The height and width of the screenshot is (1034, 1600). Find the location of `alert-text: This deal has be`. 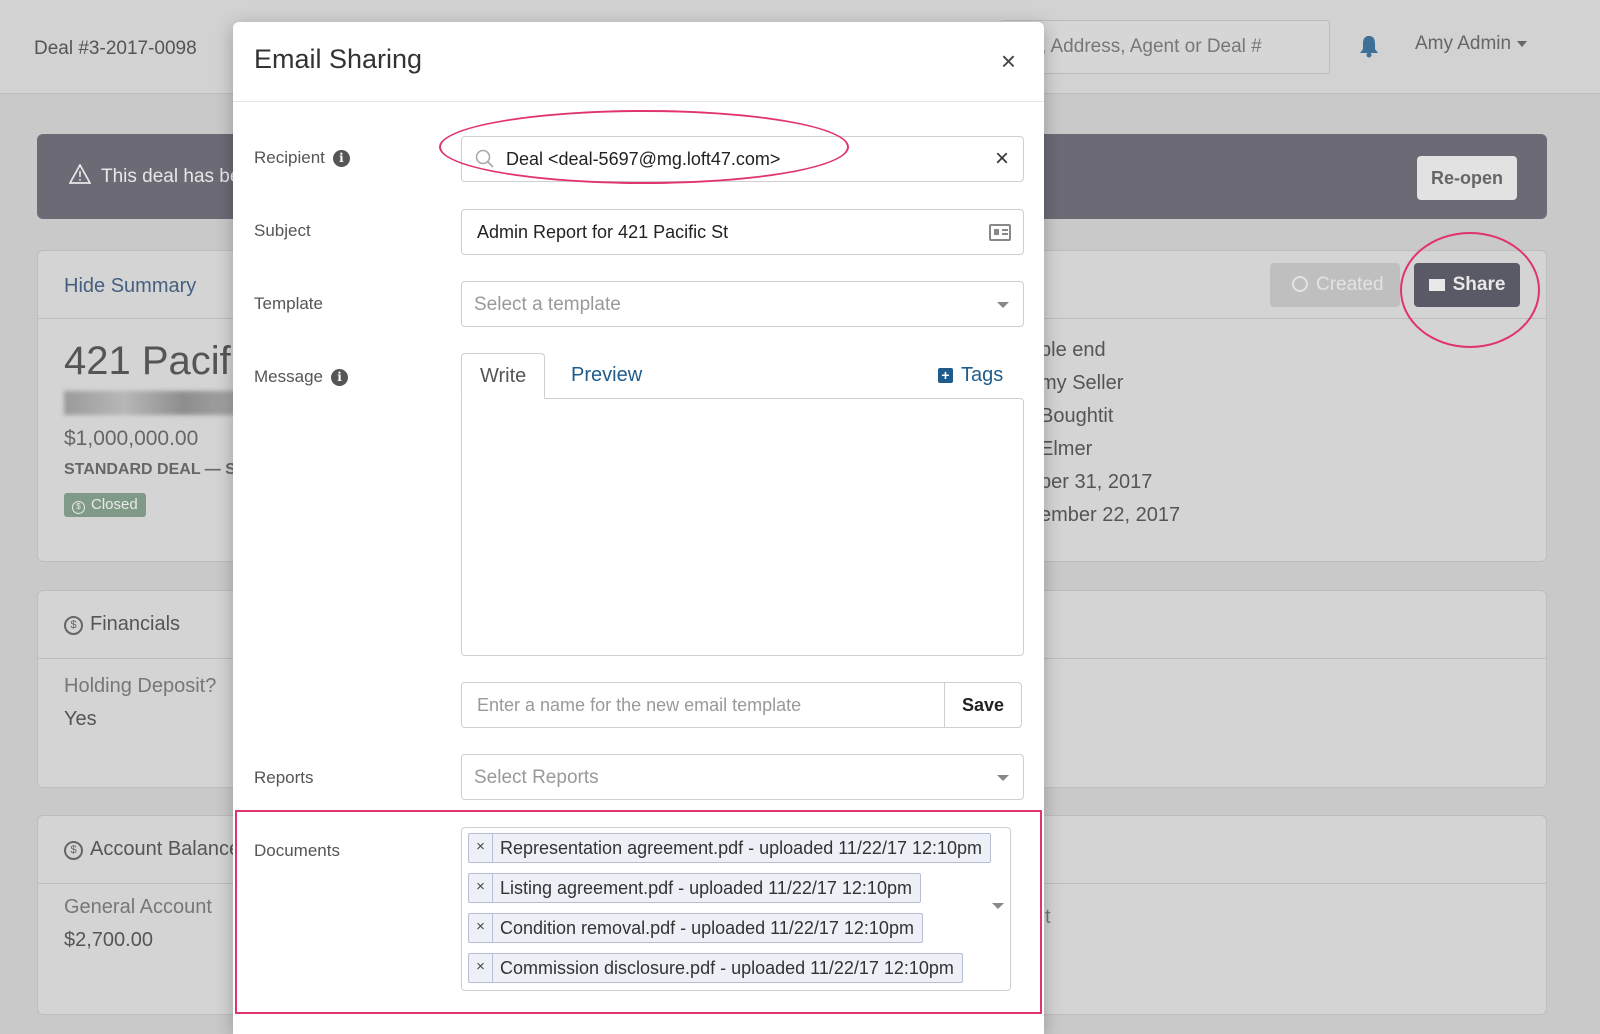

alert-text: This deal has be is located at coordinates (171, 176).